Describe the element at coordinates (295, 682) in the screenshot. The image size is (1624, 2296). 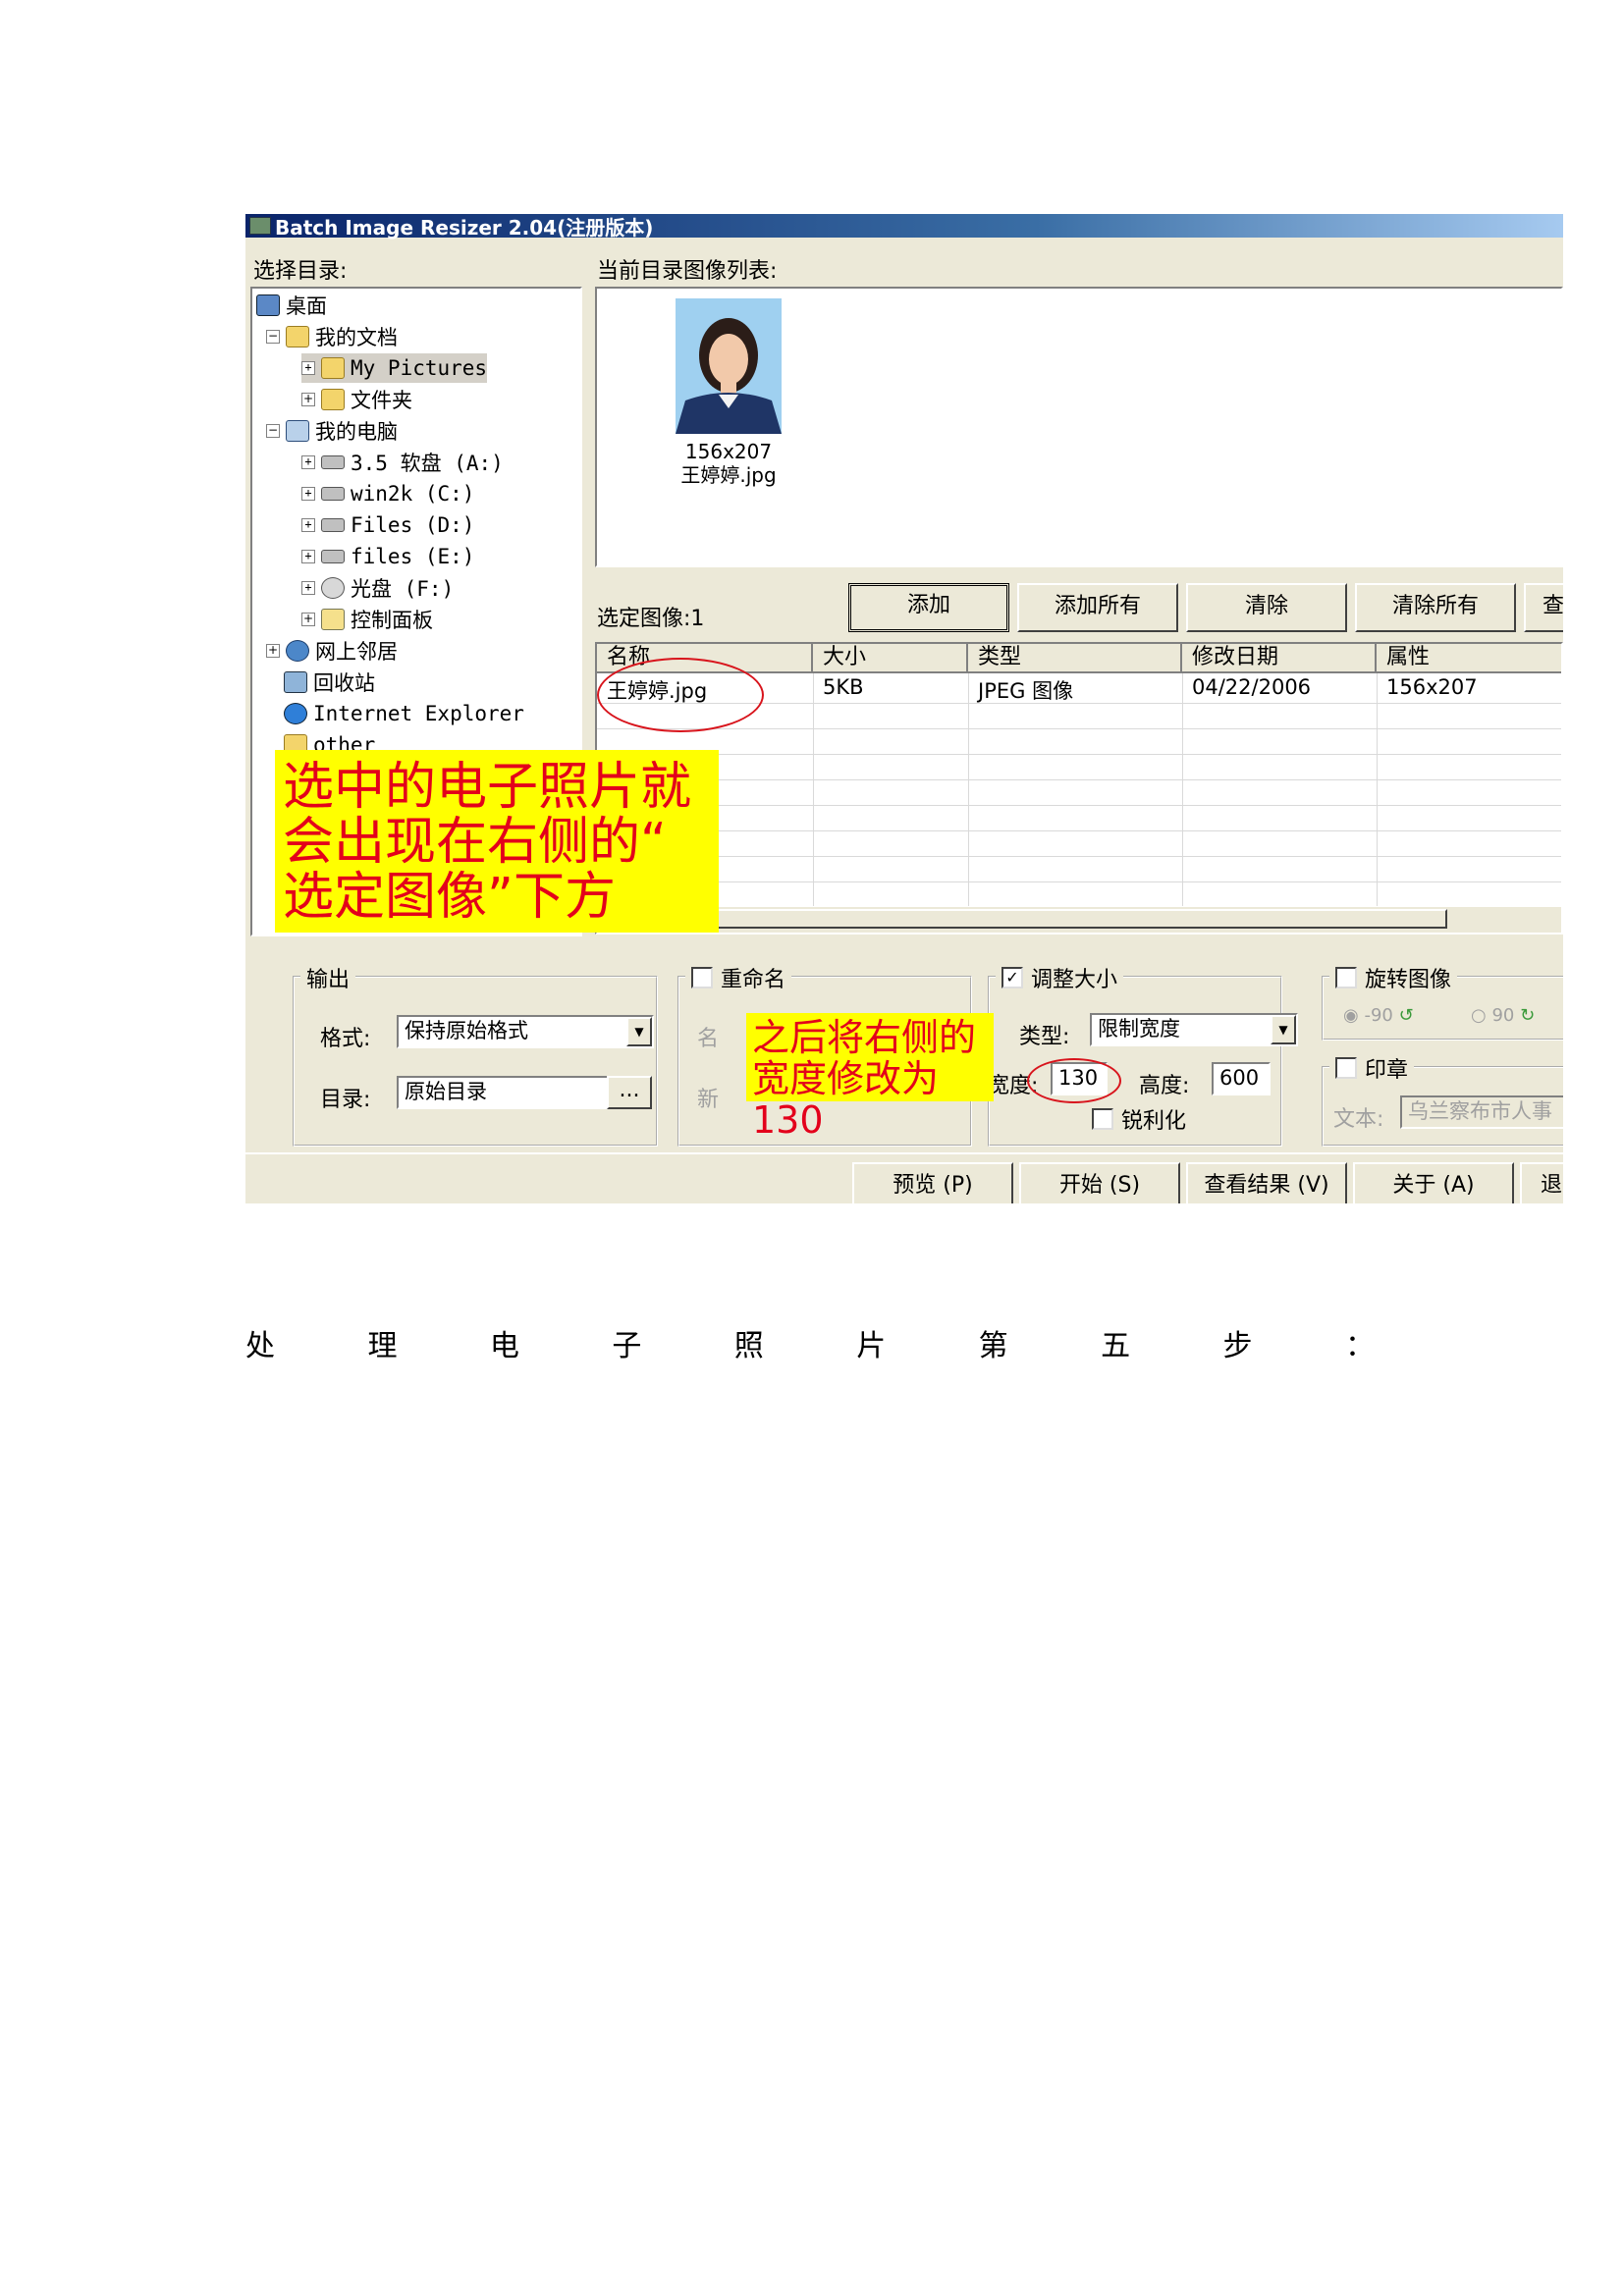
I see `recycle-bin-icon` at that location.